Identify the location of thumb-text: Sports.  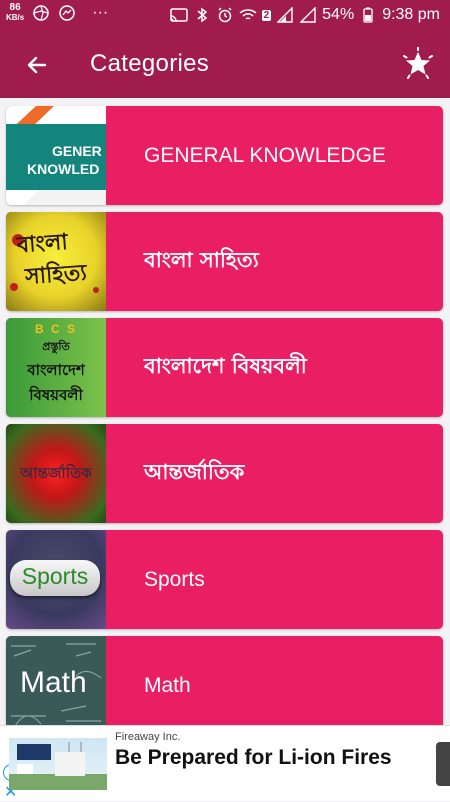
(55, 576).